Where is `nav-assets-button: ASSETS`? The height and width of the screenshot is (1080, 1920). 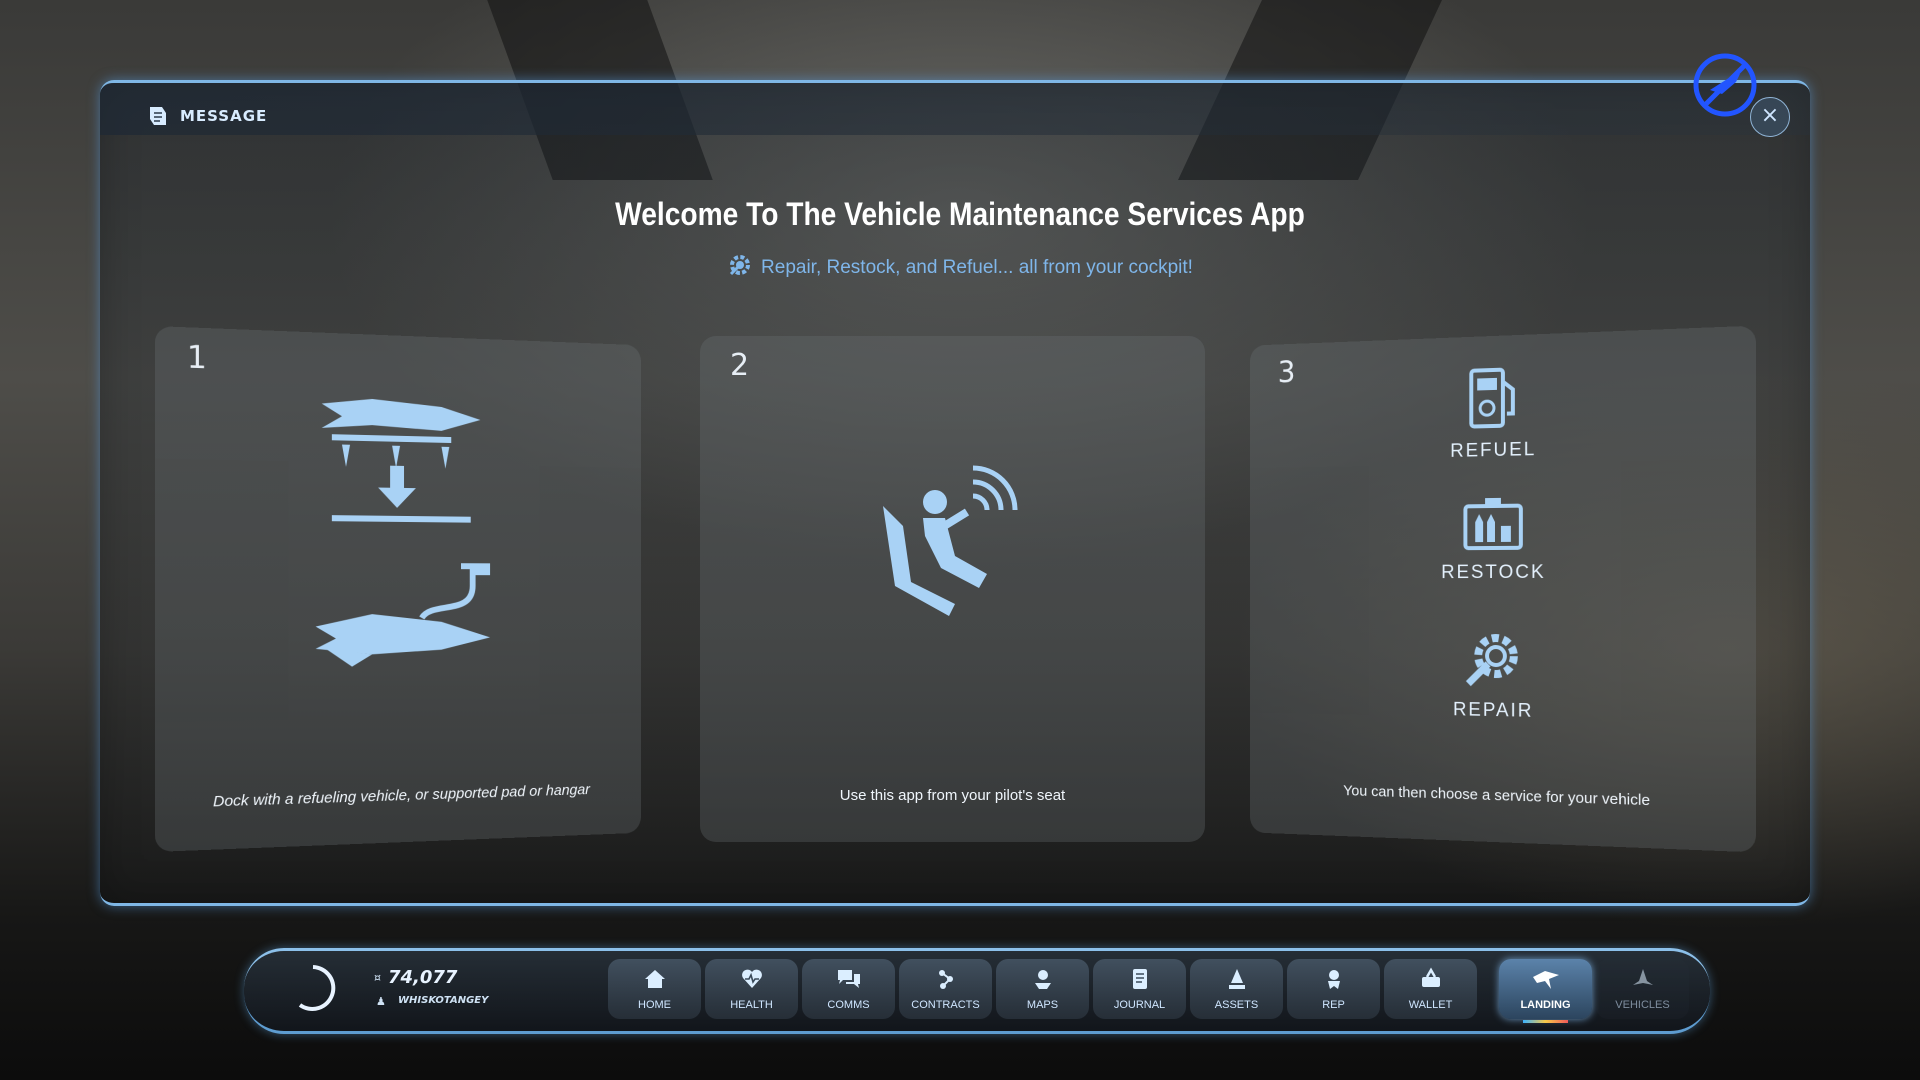 nav-assets-button: ASSETS is located at coordinates (1236, 989).